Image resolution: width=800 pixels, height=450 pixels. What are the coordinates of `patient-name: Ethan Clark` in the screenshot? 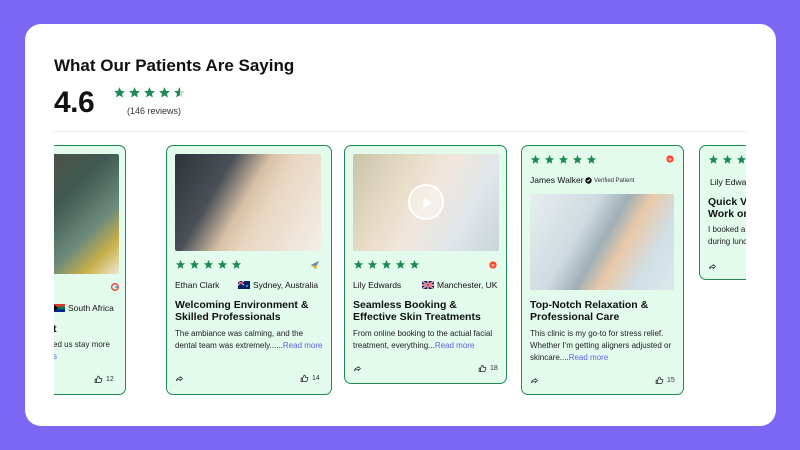 It's located at (197, 285).